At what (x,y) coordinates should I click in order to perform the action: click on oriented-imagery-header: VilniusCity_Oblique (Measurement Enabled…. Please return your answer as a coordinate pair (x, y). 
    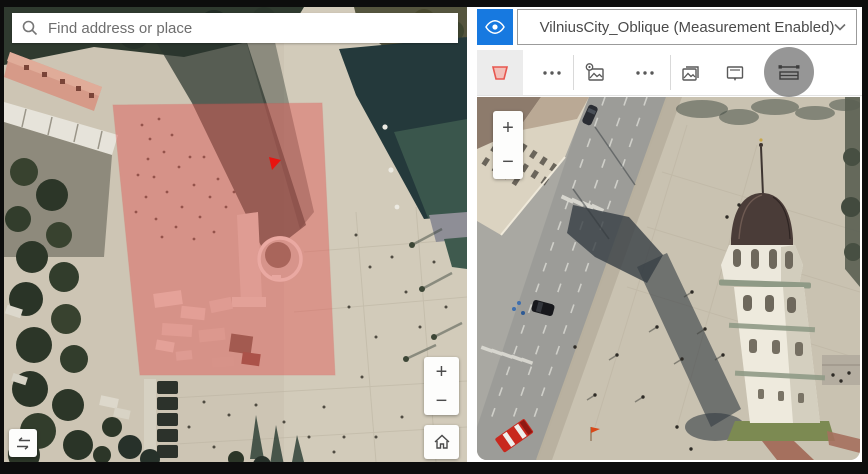
    Looking at the image, I should click on (669, 28).